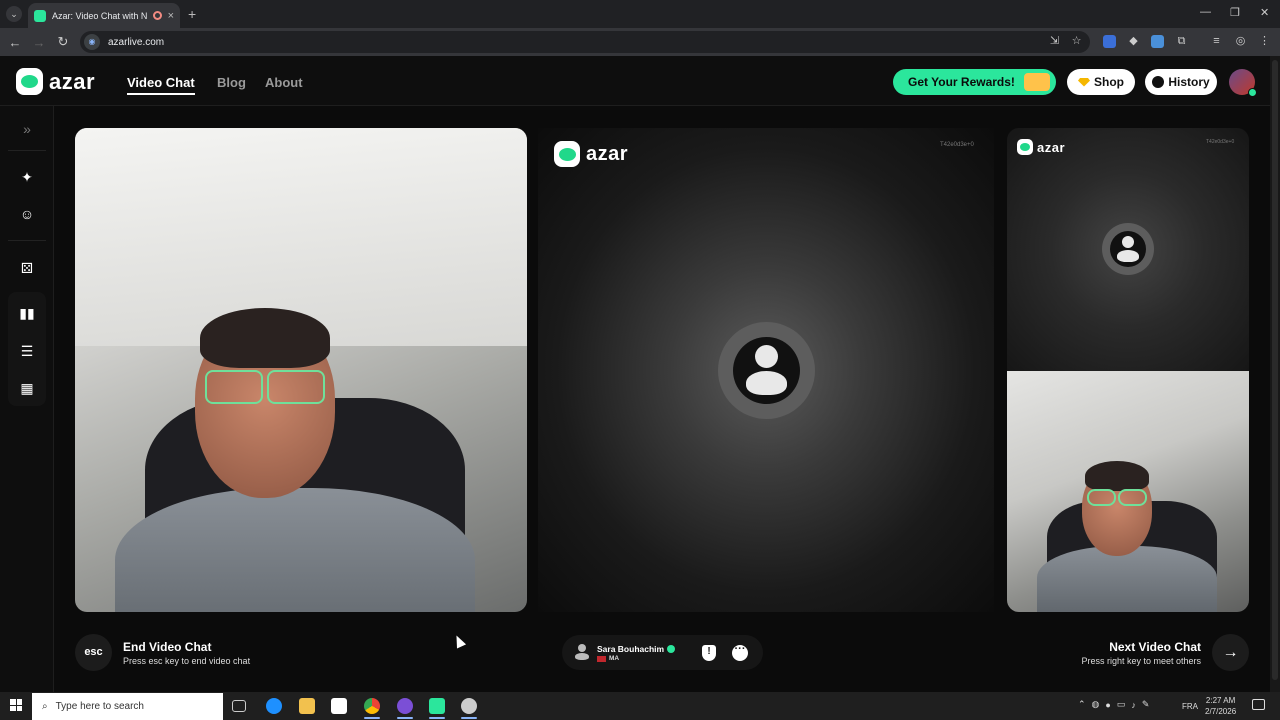 The height and width of the screenshot is (720, 1280). What do you see at coordinates (1252, 92) in the screenshot?
I see `online-badge` at bounding box center [1252, 92].